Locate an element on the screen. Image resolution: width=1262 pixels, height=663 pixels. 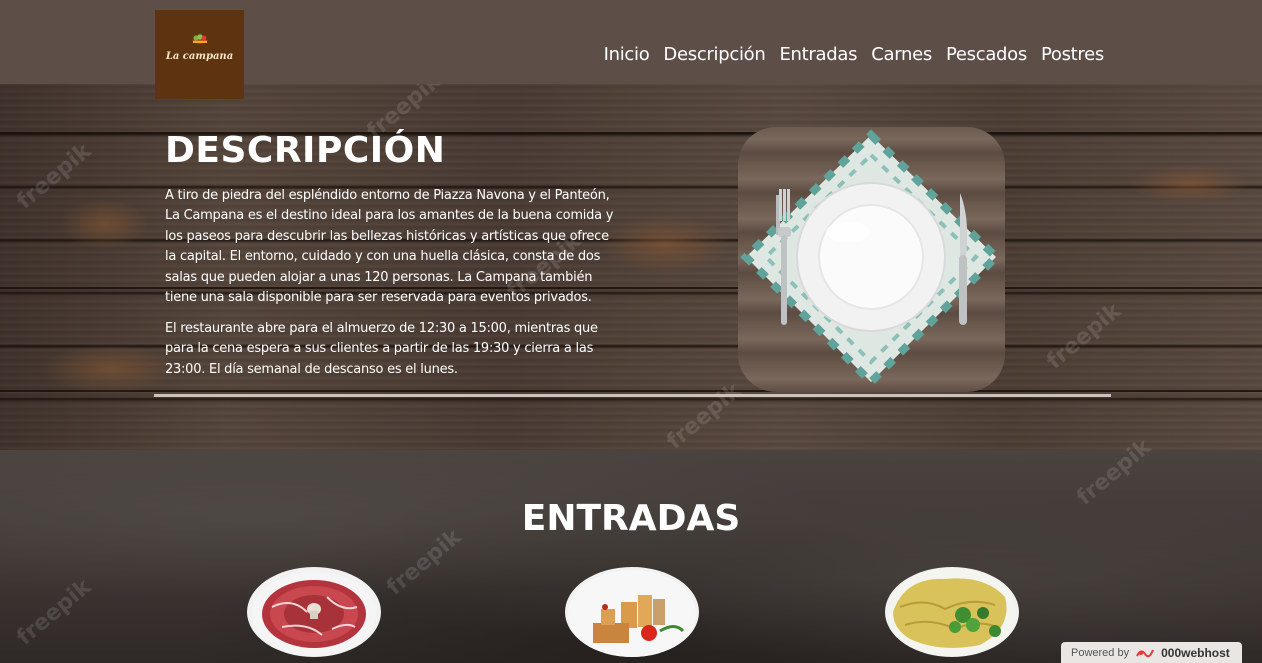
scrambled-eggs-illustration is located at coordinates (952, 612).